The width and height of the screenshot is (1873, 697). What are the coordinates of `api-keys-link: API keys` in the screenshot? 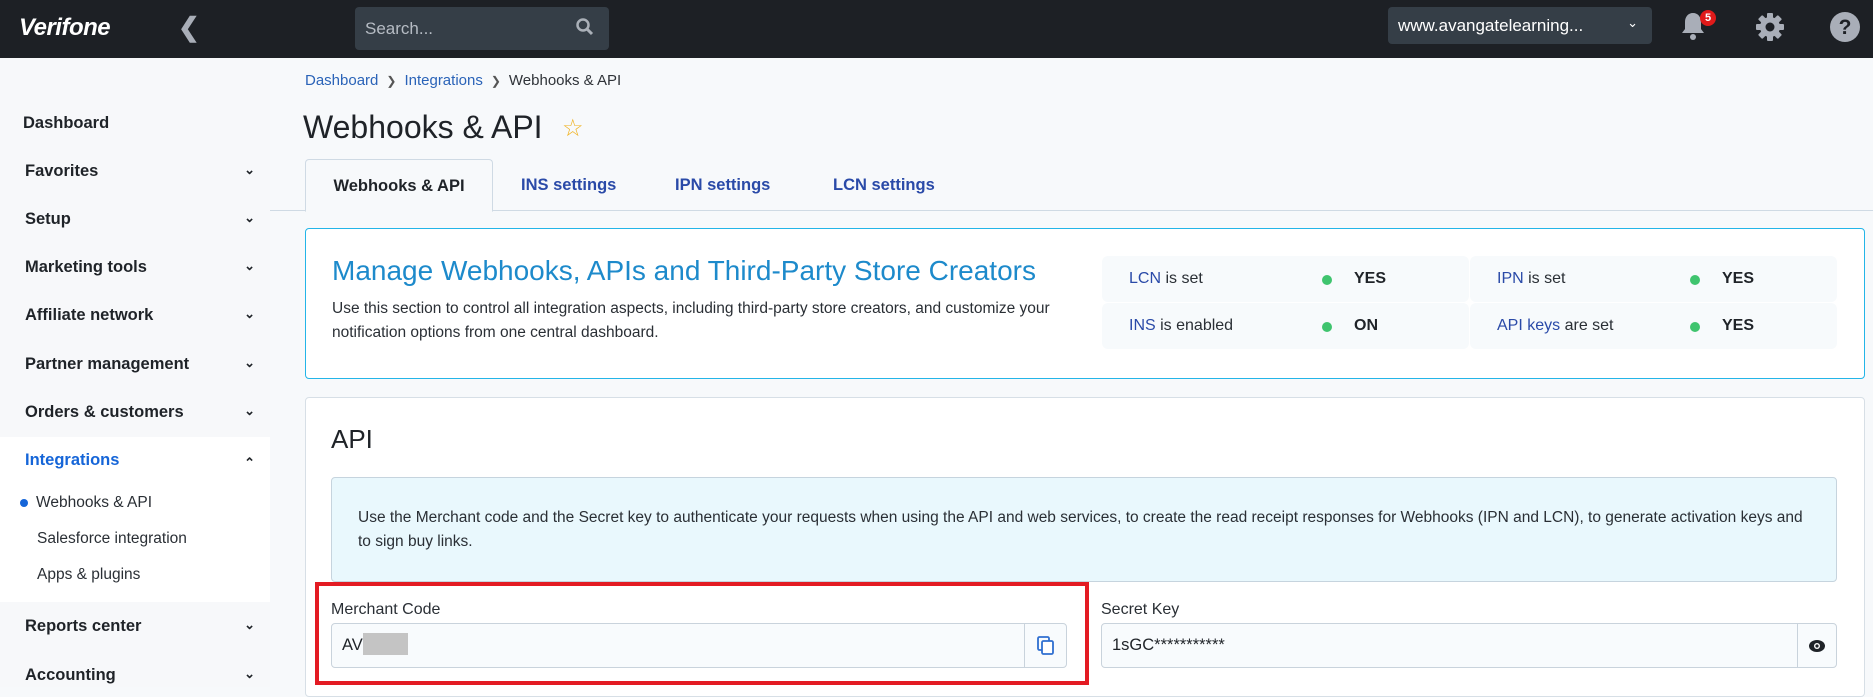 It's located at (1528, 325).